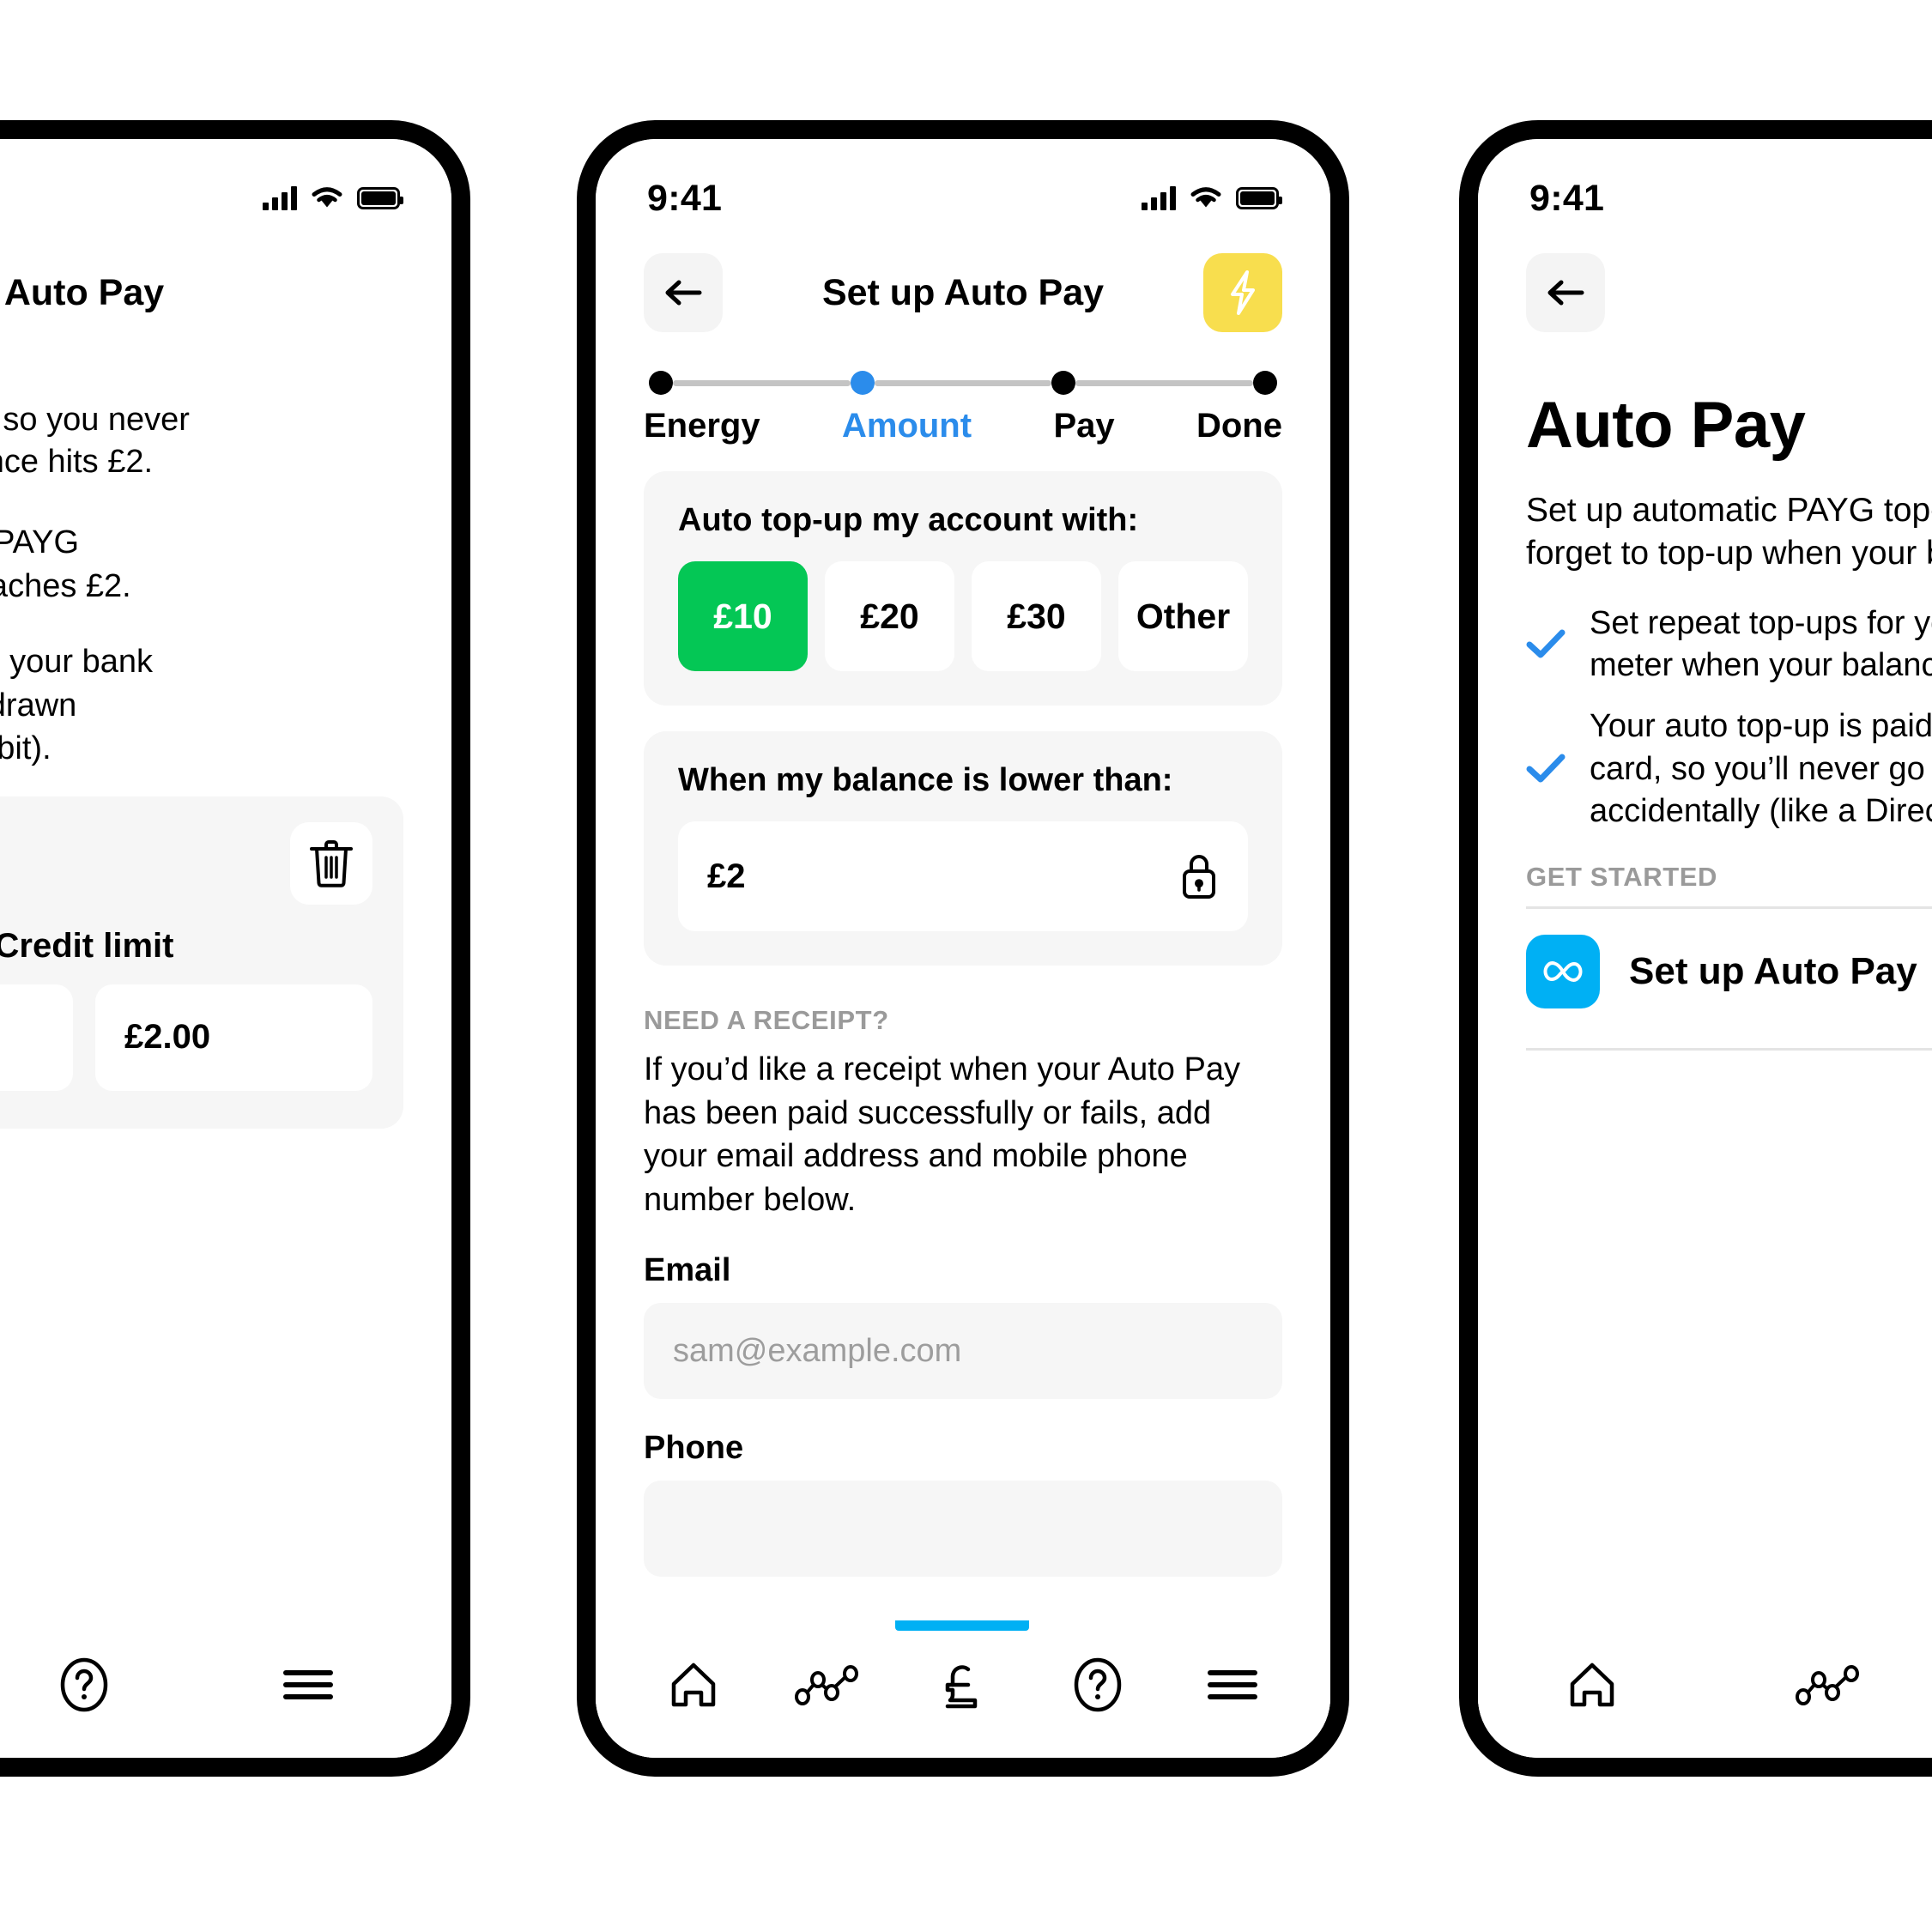 The width and height of the screenshot is (1932, 1932). Describe the element at coordinates (87, 946) in the screenshot. I see `credit-limit-label: Credit limit` at that location.